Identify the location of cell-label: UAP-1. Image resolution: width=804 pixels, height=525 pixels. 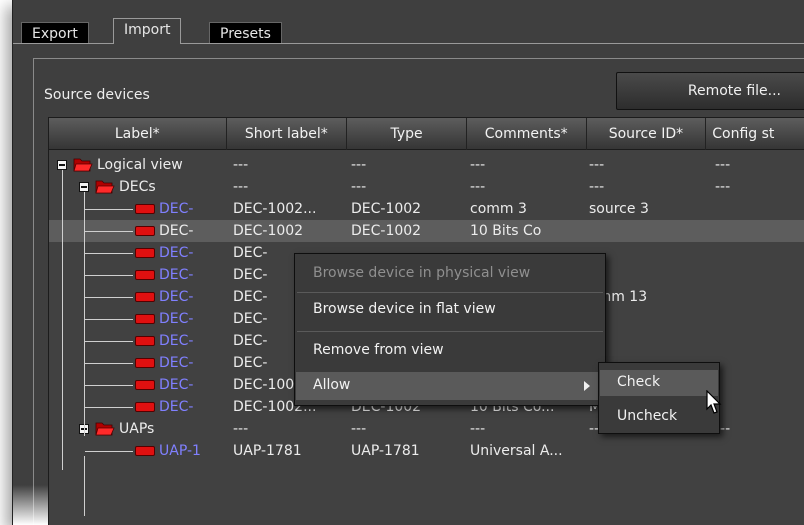
(180, 451).